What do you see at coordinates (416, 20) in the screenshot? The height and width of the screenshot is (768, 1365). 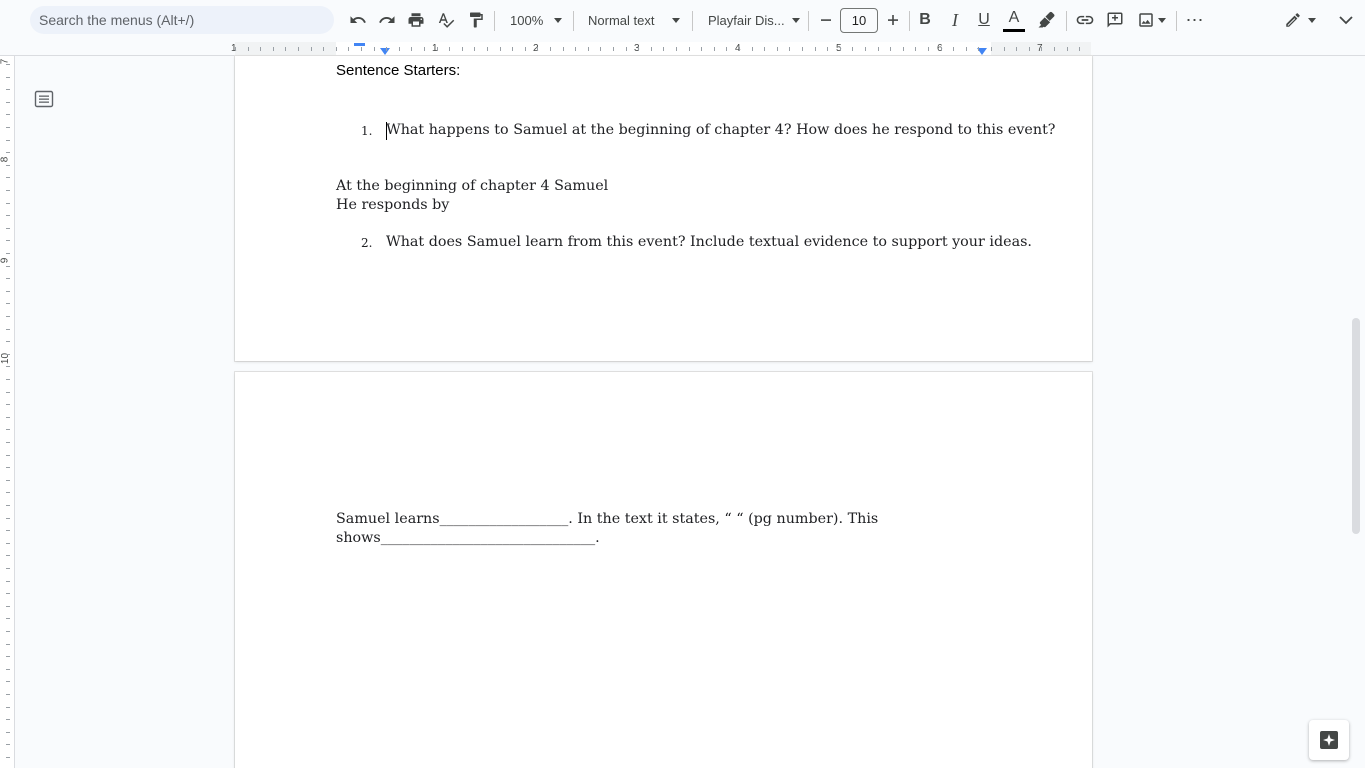 I see `print-icon` at bounding box center [416, 20].